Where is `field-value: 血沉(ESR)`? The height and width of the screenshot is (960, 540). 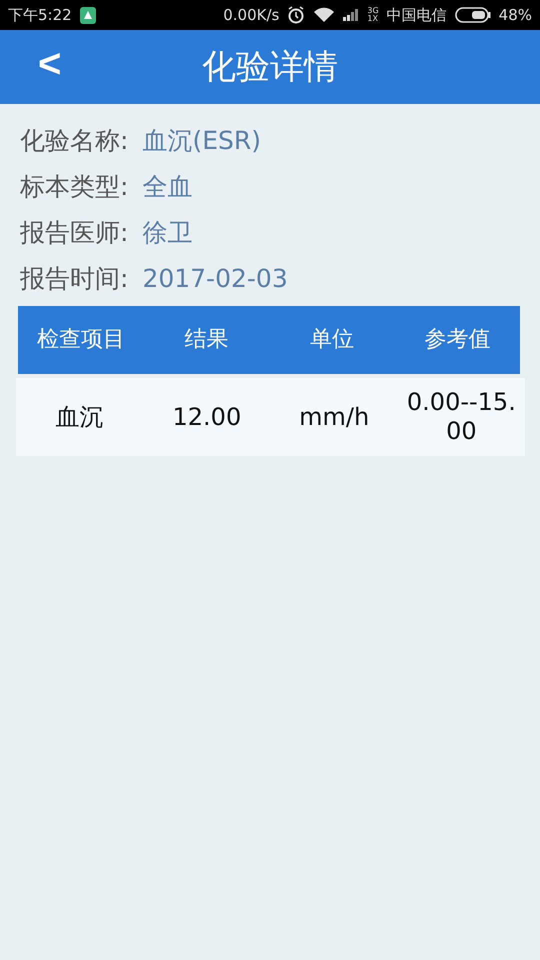
field-value: 血沉(ESR) is located at coordinates (201, 141).